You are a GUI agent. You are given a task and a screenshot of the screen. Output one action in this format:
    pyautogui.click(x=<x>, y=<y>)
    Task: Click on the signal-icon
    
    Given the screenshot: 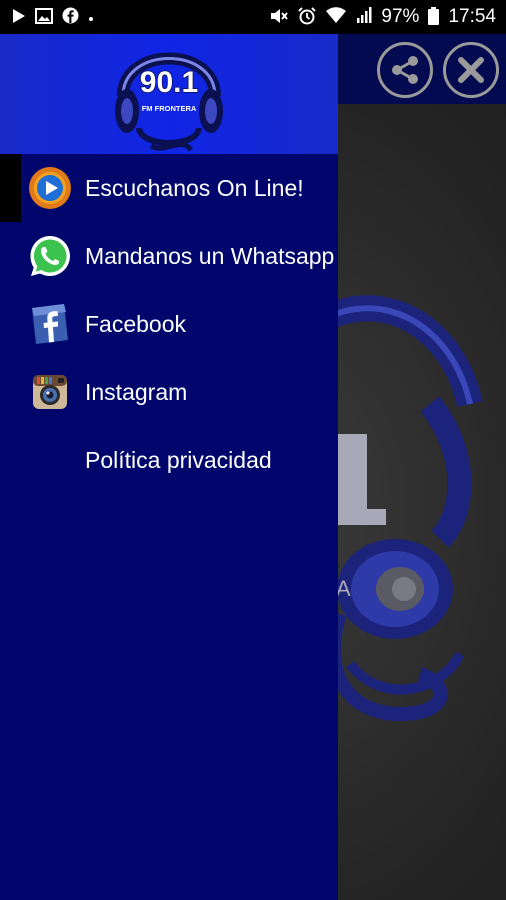 What is the action you would take?
    pyautogui.click(x=364, y=17)
    